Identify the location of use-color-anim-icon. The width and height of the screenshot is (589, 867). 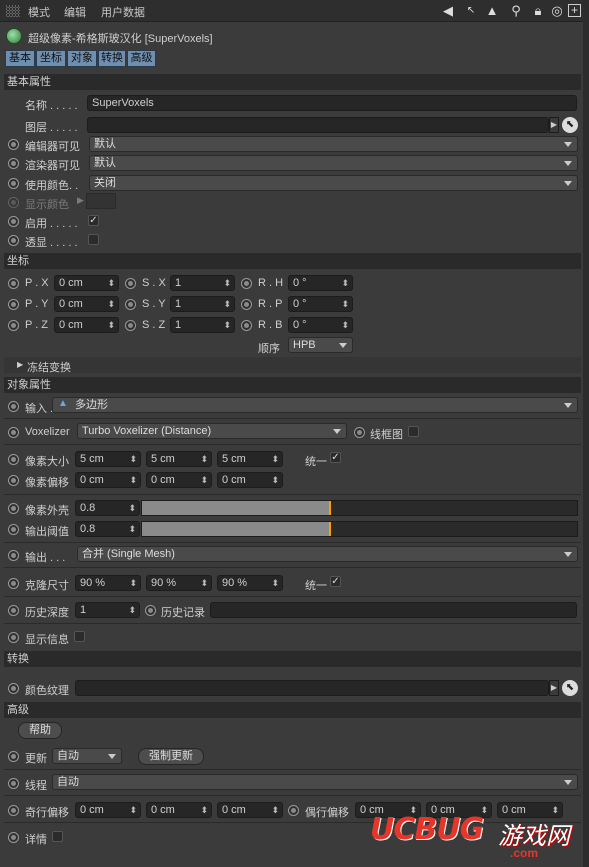
(13, 183).